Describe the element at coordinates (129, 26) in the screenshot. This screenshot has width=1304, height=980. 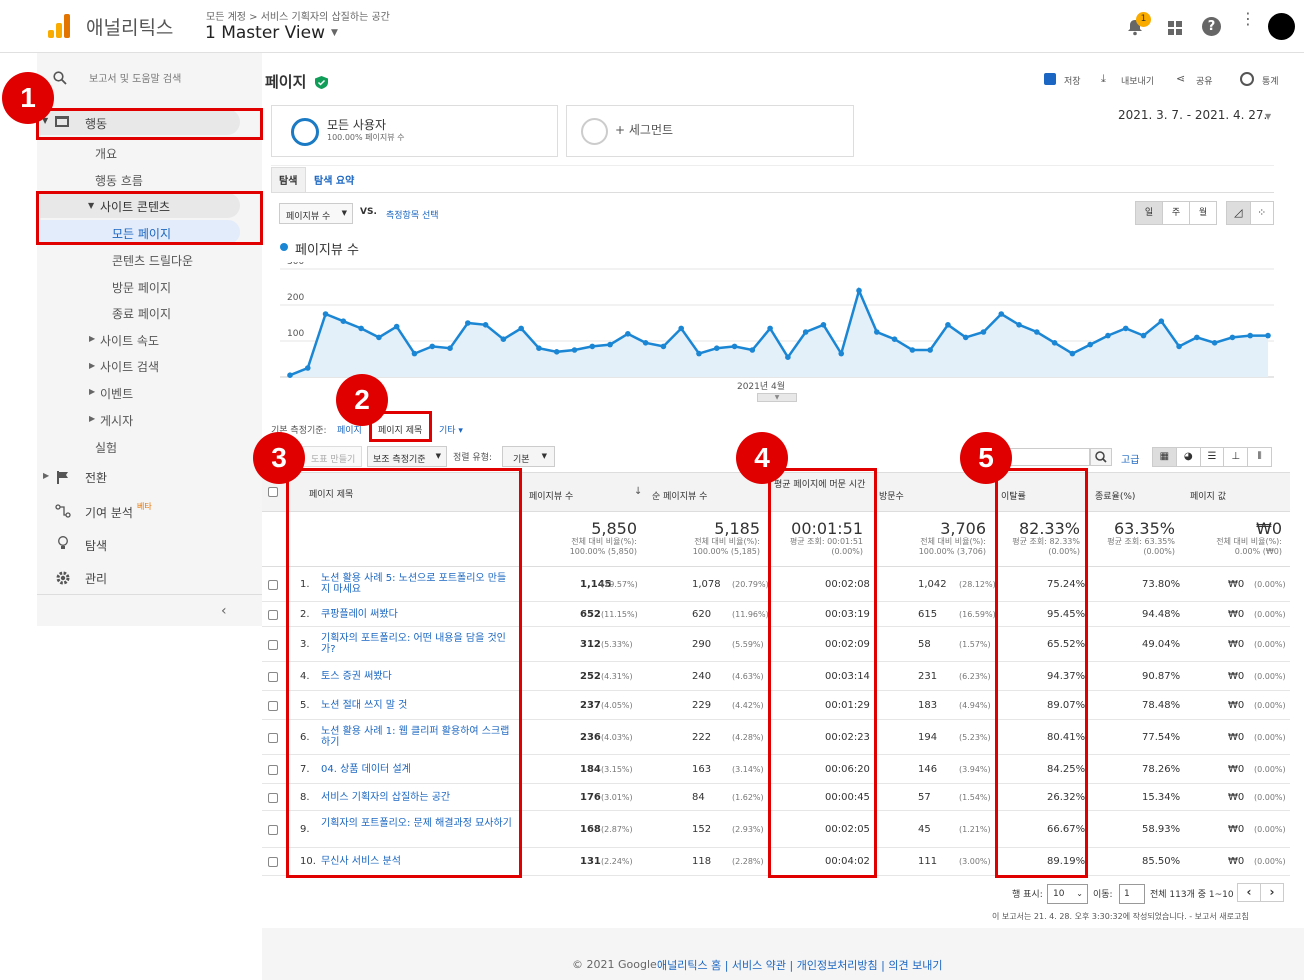
I see `app-name: 애널리틱스` at that location.